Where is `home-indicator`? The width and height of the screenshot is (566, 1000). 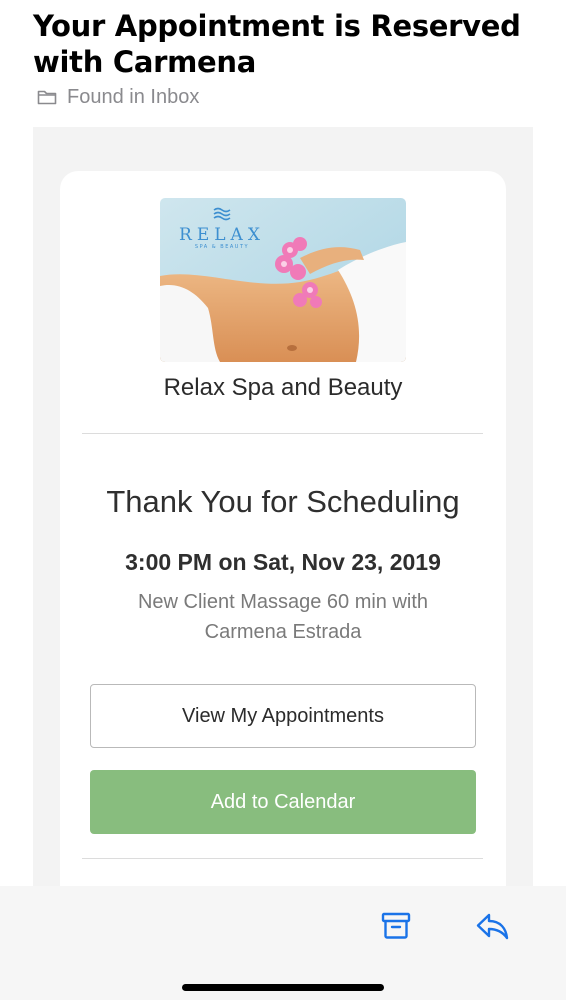
home-indicator is located at coordinates (283, 987).